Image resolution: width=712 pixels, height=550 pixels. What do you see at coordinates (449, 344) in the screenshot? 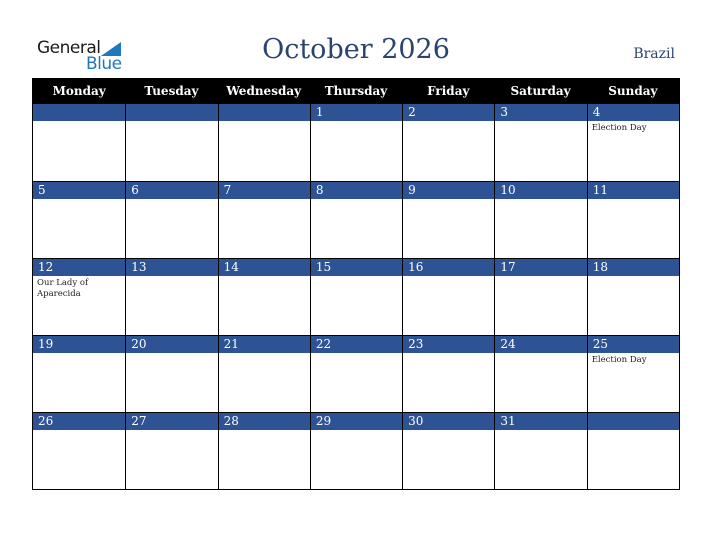
I see `day-number: 23` at bounding box center [449, 344].